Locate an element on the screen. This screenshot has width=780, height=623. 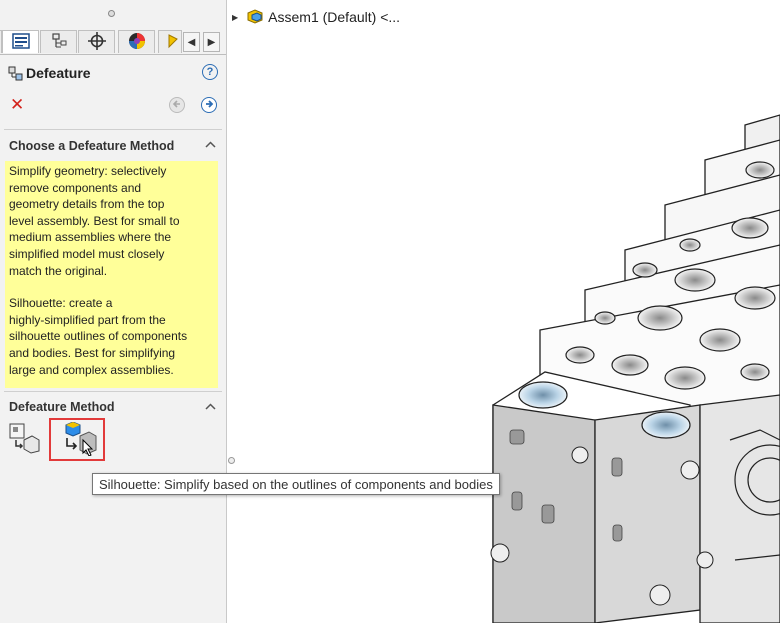
manager-tabs: ◀ ▶ is located at coordinates (113, 42).